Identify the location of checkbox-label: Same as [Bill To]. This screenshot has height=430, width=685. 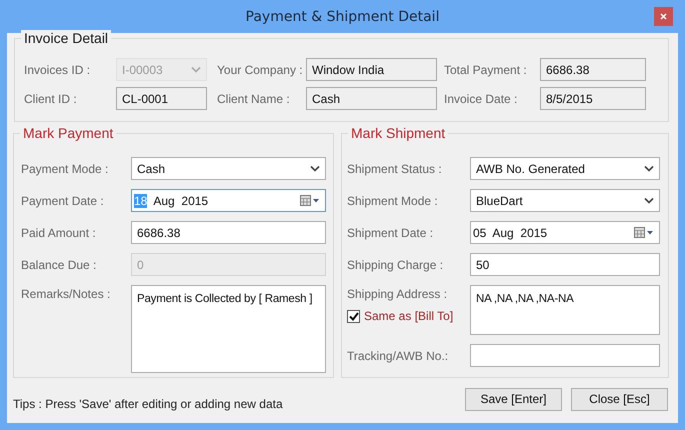
(409, 316).